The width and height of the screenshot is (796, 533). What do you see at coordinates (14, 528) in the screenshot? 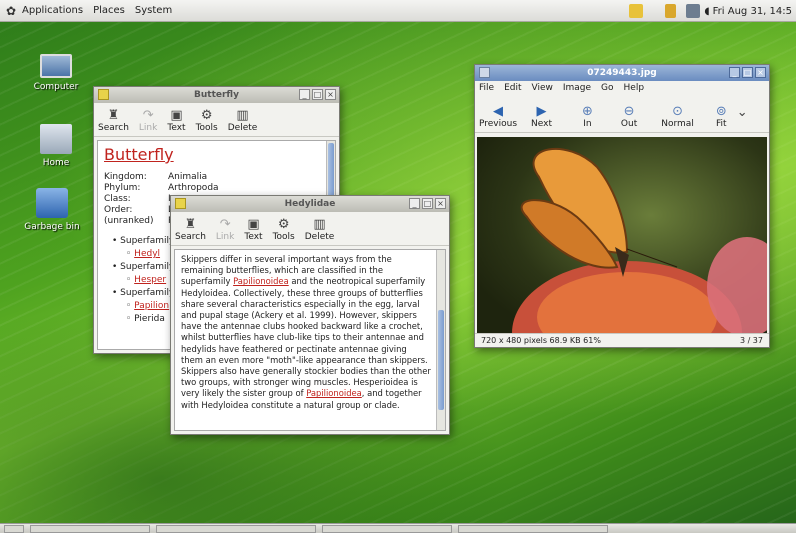
I see `show-desktop-button` at bounding box center [14, 528].